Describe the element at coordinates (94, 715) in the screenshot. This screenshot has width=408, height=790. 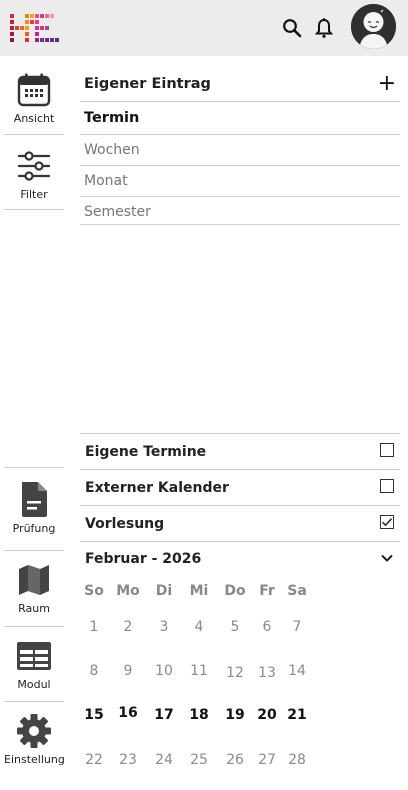
I see `calendar-day: 15` at that location.